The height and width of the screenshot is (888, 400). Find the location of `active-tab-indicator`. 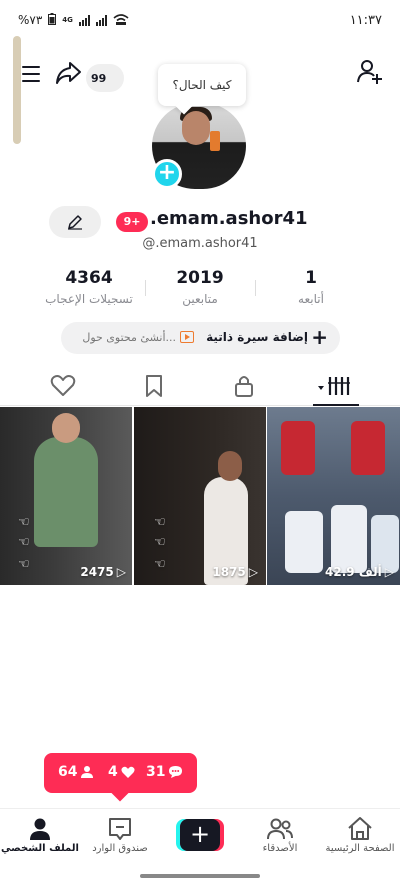

active-tab-indicator is located at coordinates (336, 405).